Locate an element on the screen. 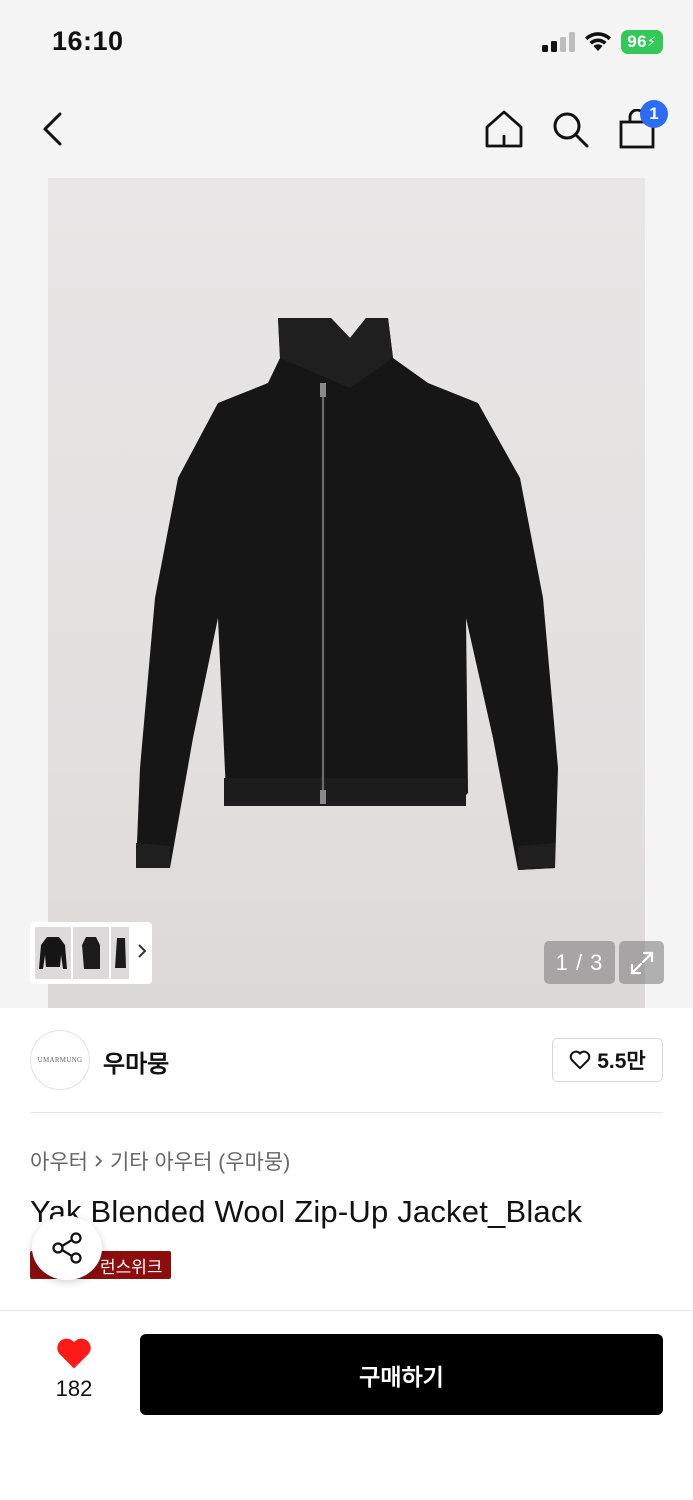 The height and width of the screenshot is (1500, 693). share-icon is located at coordinates (67, 1248).